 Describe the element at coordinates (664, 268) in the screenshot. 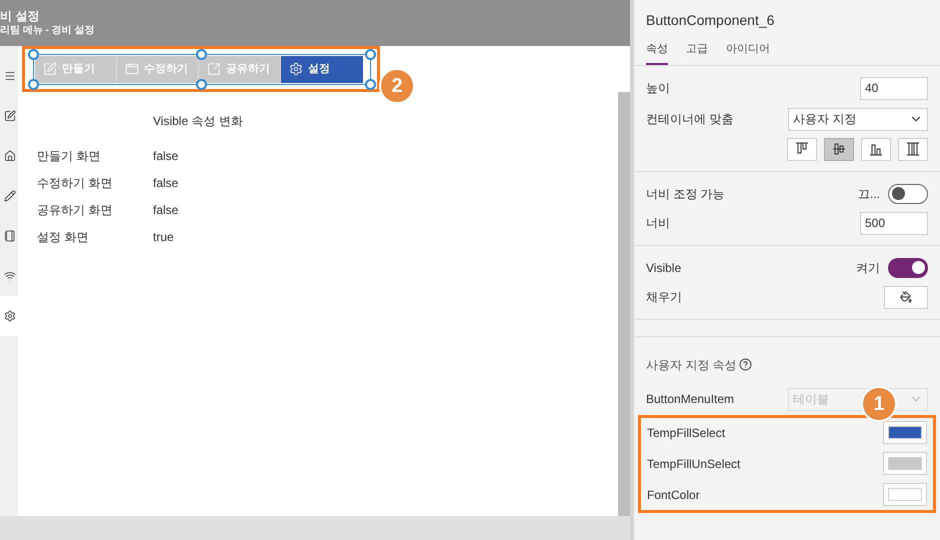

I see `field-label: Visible` at that location.